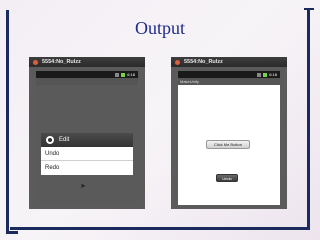  I want to click on undo-button: Undo, so click(227, 178).